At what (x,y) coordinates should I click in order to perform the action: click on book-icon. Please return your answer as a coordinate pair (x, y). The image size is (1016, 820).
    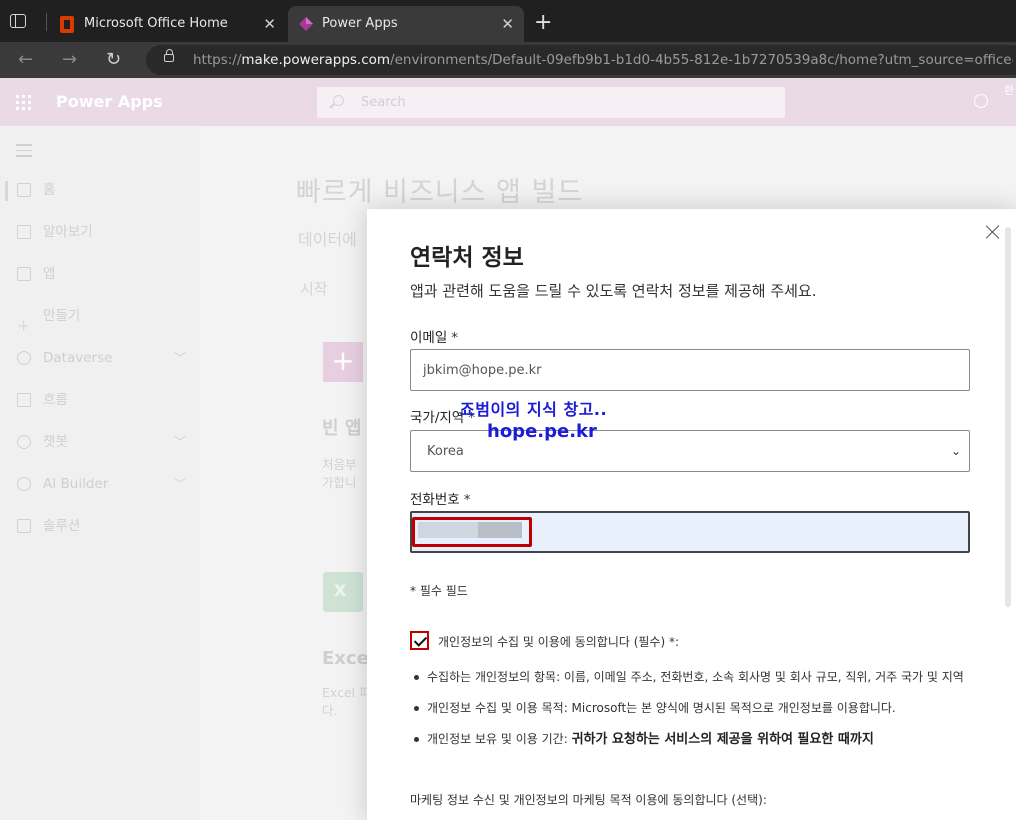
    Looking at the image, I should click on (24, 232).